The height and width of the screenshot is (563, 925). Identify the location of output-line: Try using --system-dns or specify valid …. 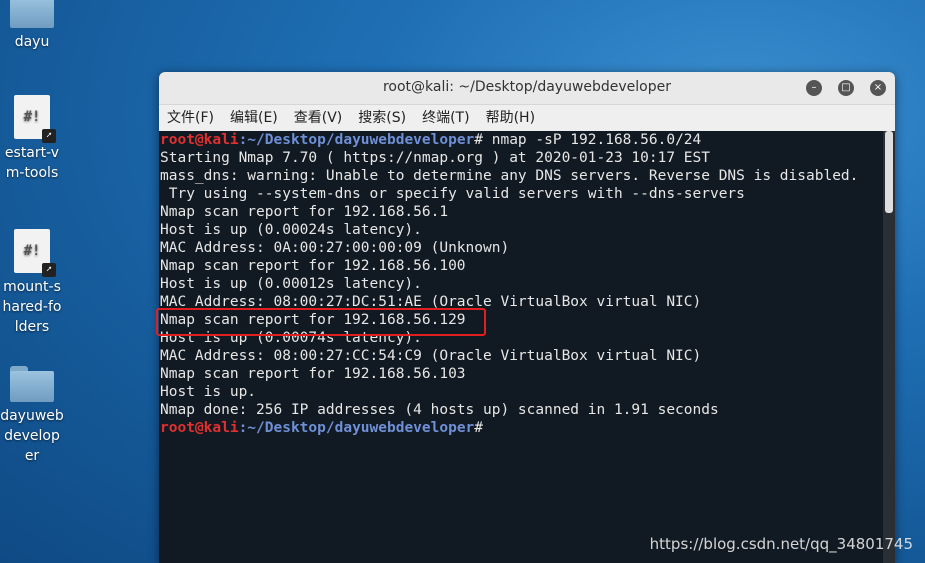
(452, 194).